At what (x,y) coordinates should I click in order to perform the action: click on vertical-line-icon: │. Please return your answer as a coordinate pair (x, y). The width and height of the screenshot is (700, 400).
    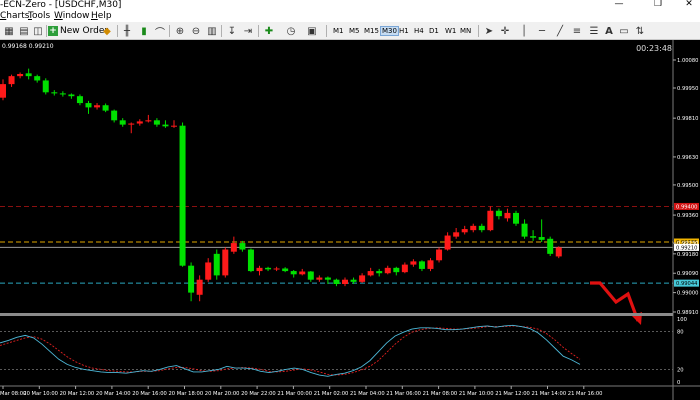
    Looking at the image, I should click on (524, 31).